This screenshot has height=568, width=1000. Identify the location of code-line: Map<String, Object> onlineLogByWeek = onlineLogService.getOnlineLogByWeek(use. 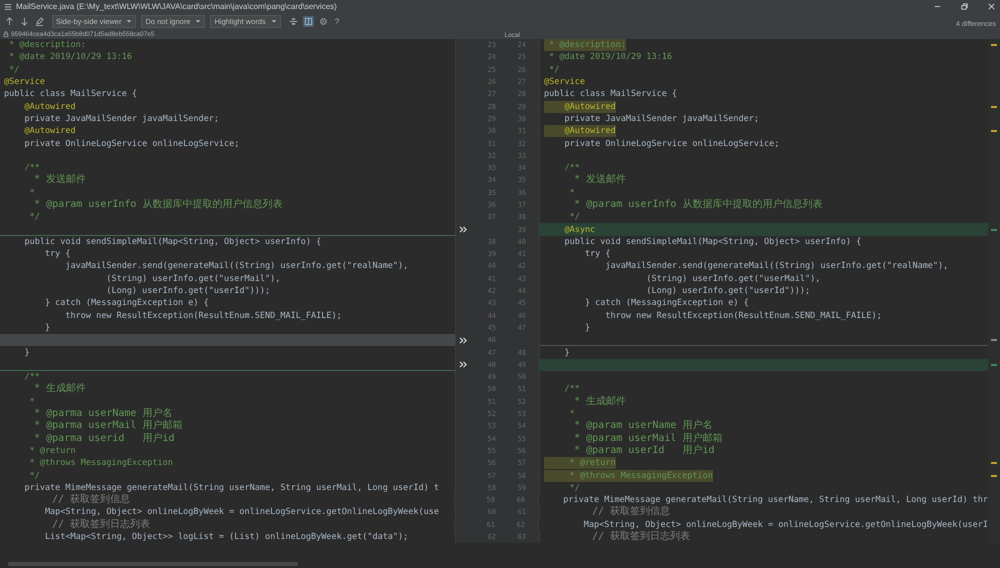
(241, 512).